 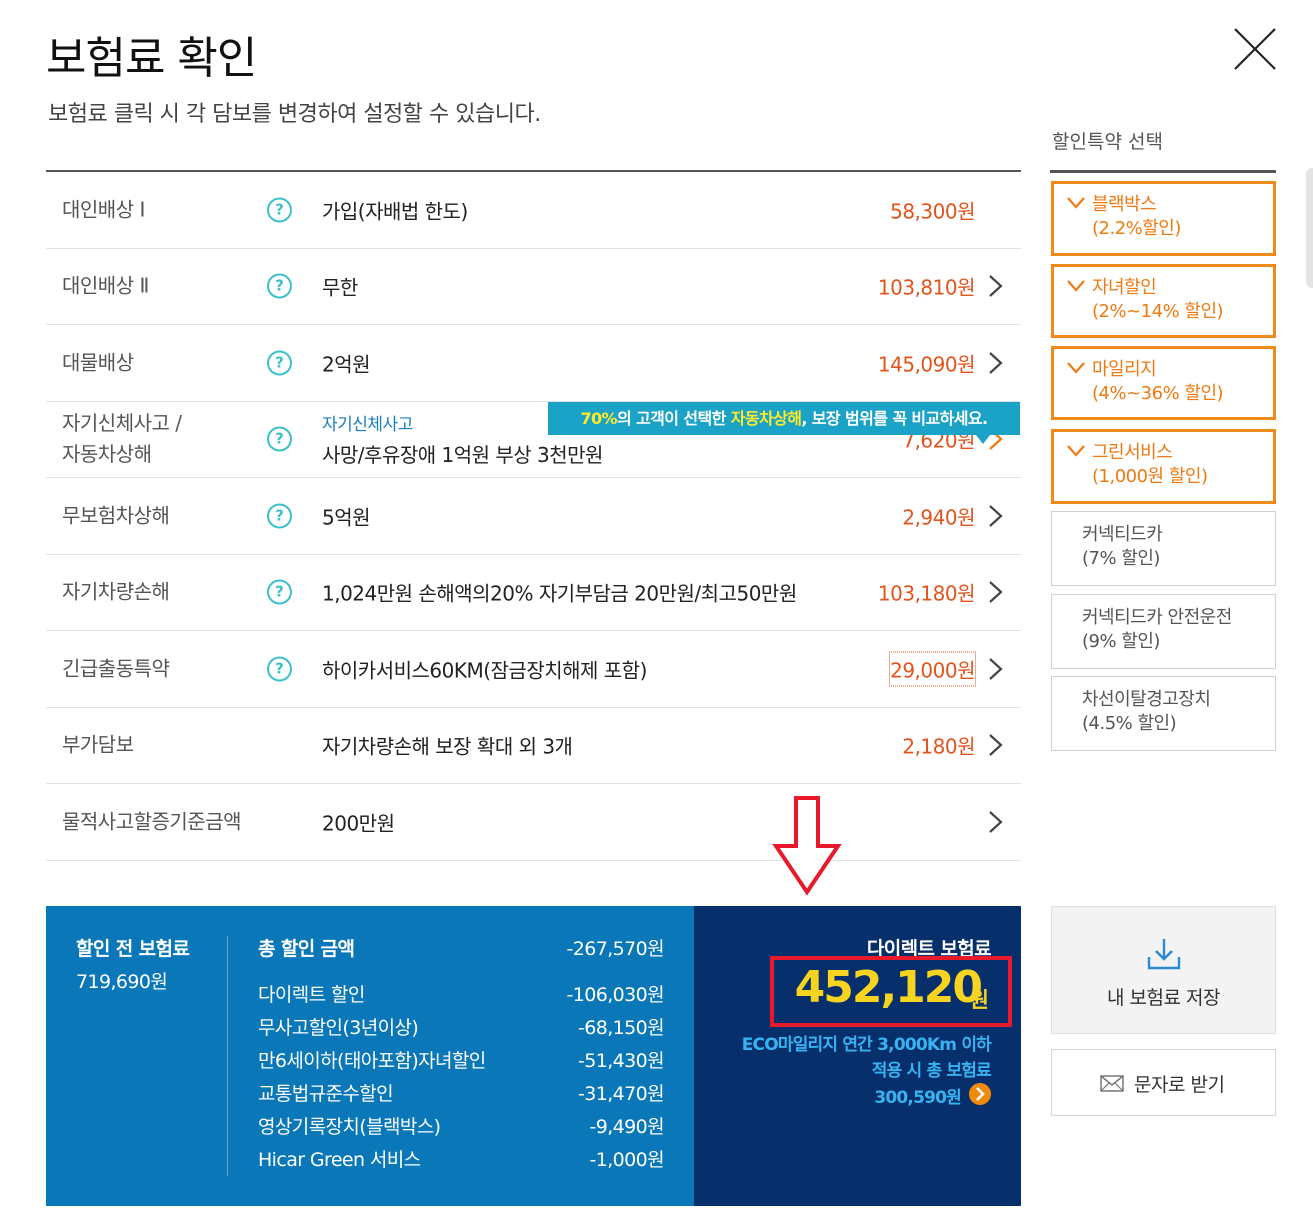 What do you see at coordinates (533, 287) in the screenshot?
I see `coverage-row: 대인배상 Ⅱ ? 무한 103,810원` at bounding box center [533, 287].